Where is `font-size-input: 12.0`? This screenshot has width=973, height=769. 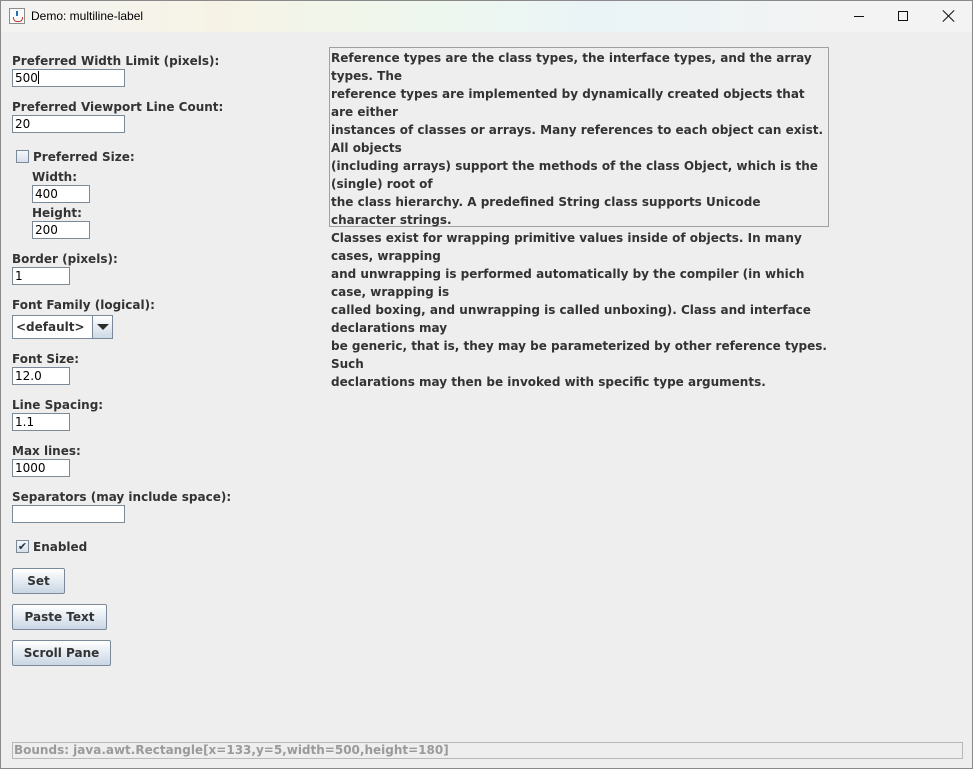
font-size-input: 12.0 is located at coordinates (41, 376).